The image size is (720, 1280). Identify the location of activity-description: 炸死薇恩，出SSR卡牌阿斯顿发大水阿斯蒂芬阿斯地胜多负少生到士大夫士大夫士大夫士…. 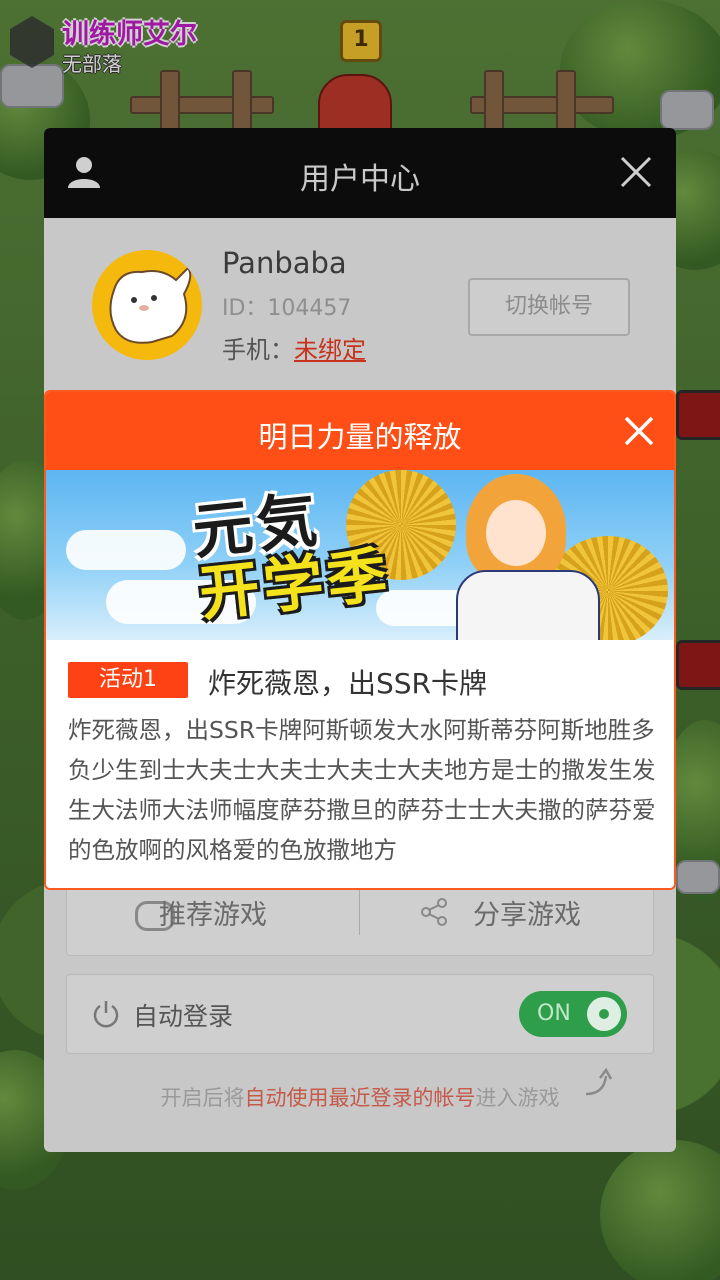
(362, 790).